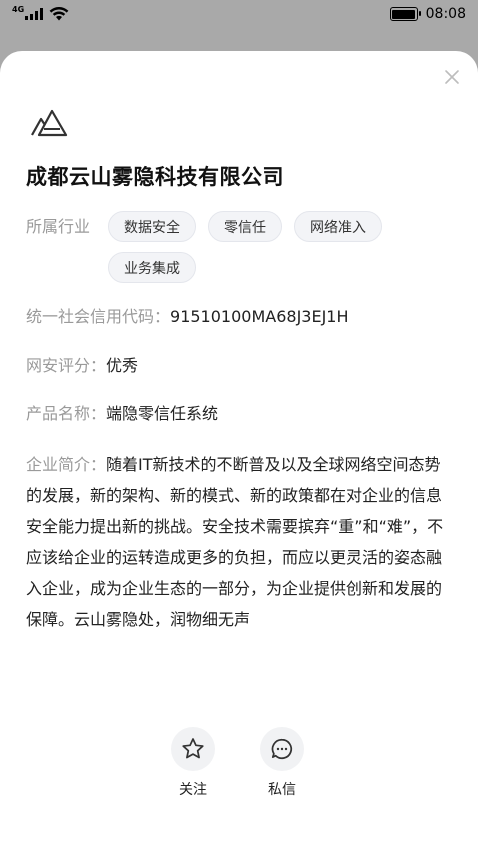 The height and width of the screenshot is (850, 478). What do you see at coordinates (58, 226) in the screenshot?
I see `industry-label: 所属行业` at bounding box center [58, 226].